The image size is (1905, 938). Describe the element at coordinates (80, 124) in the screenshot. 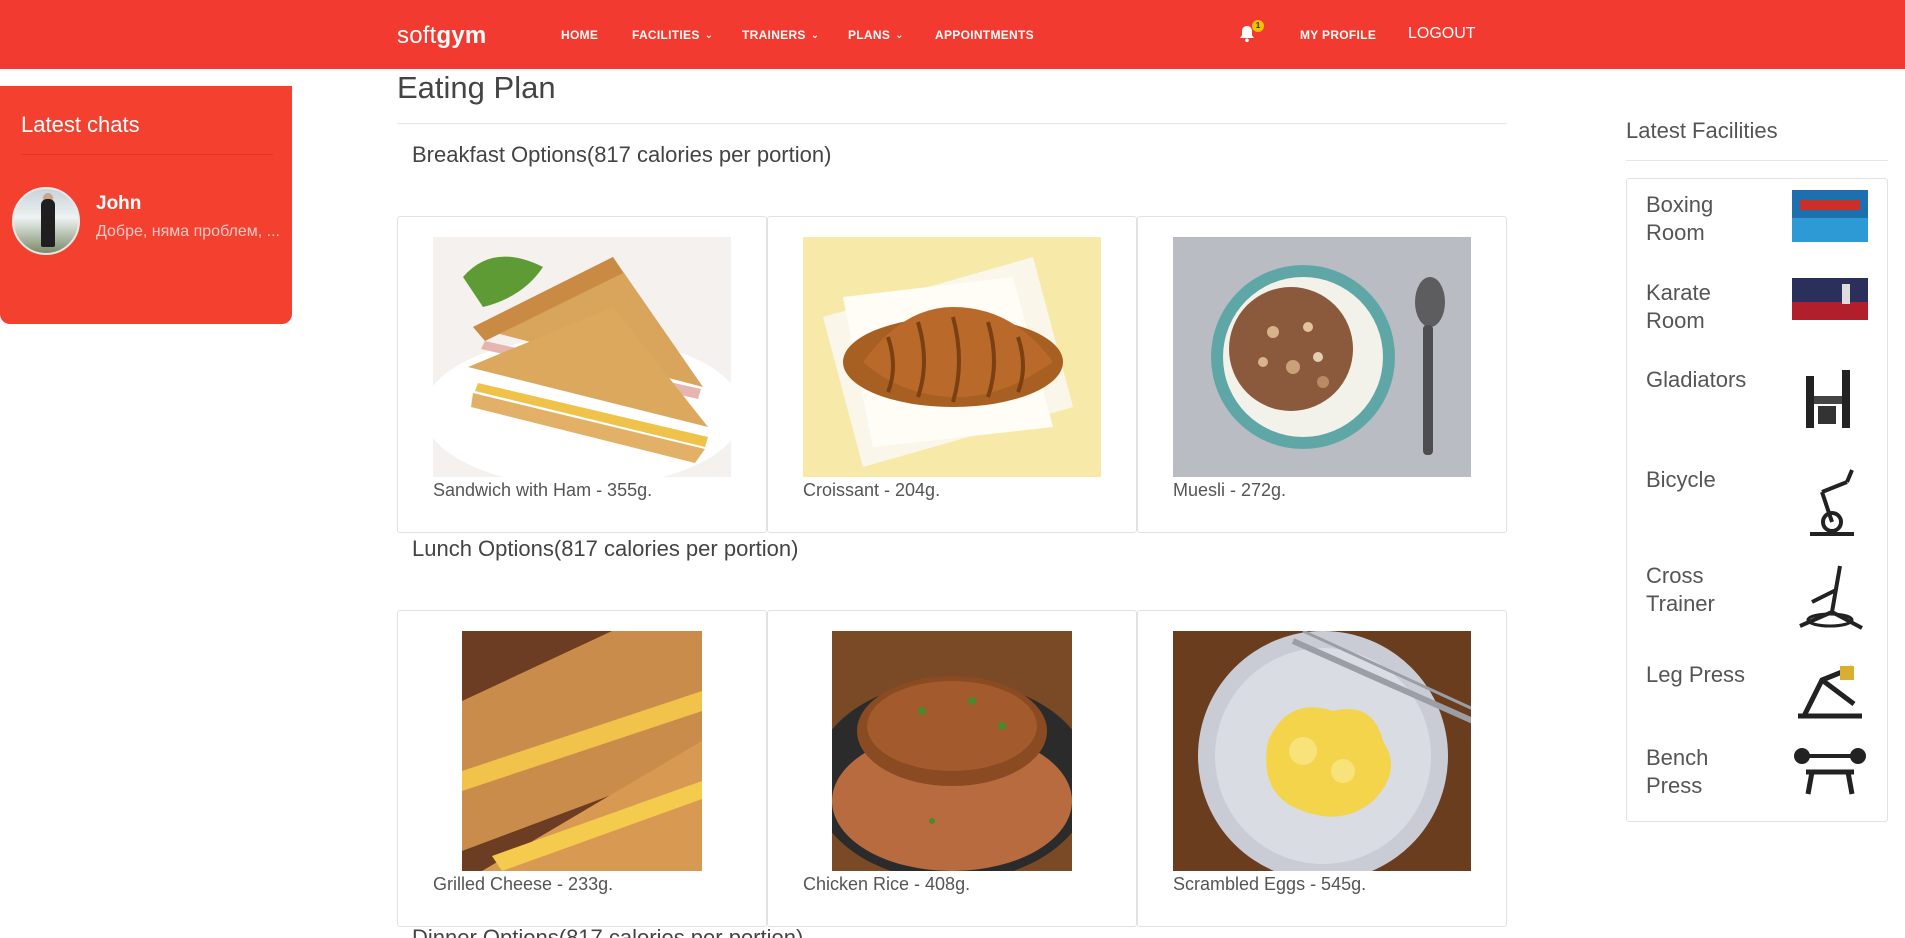

I see `latest-chats-title: Latest chats` at that location.